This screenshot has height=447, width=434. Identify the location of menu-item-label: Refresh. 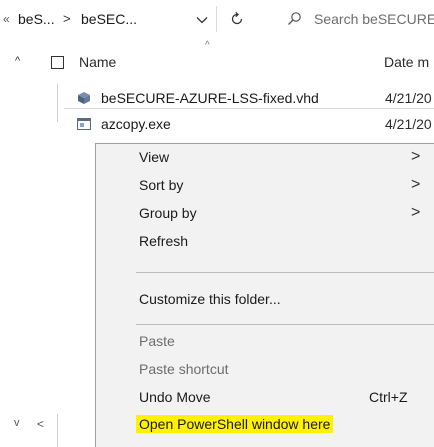
(164, 241).